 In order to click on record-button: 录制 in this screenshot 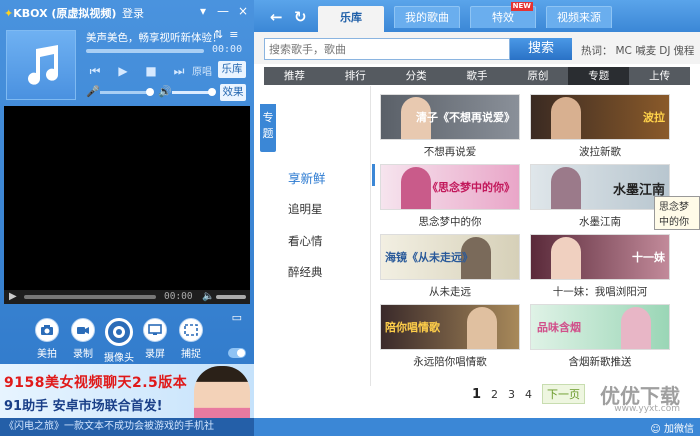, I will do `click(83, 341)`.